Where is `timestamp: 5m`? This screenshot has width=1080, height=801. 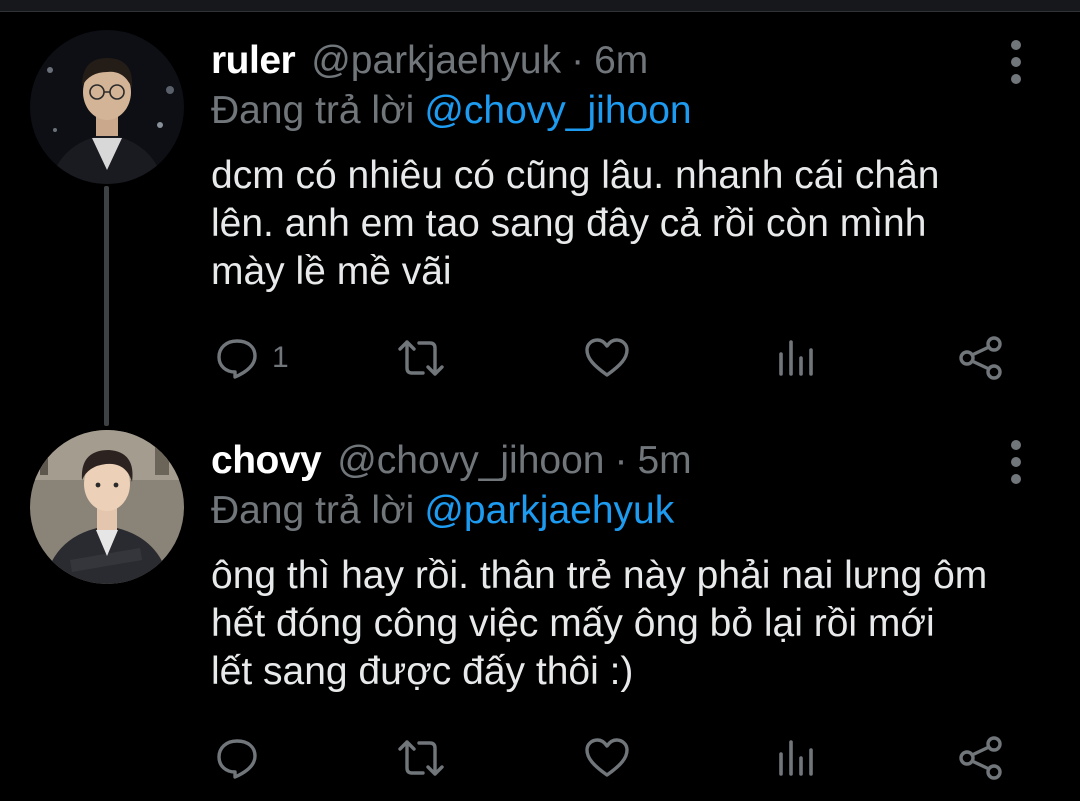
timestamp: 5m is located at coordinates (664, 461).